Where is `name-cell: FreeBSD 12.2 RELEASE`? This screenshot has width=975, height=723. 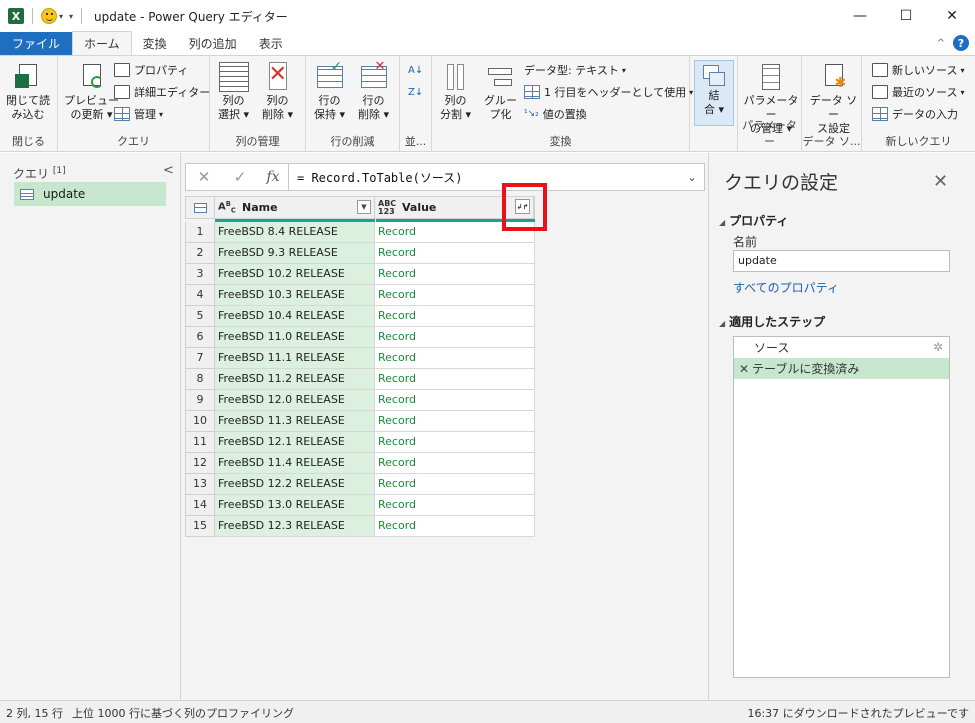
name-cell: FreeBSD 12.2 RELEASE is located at coordinates (295, 484).